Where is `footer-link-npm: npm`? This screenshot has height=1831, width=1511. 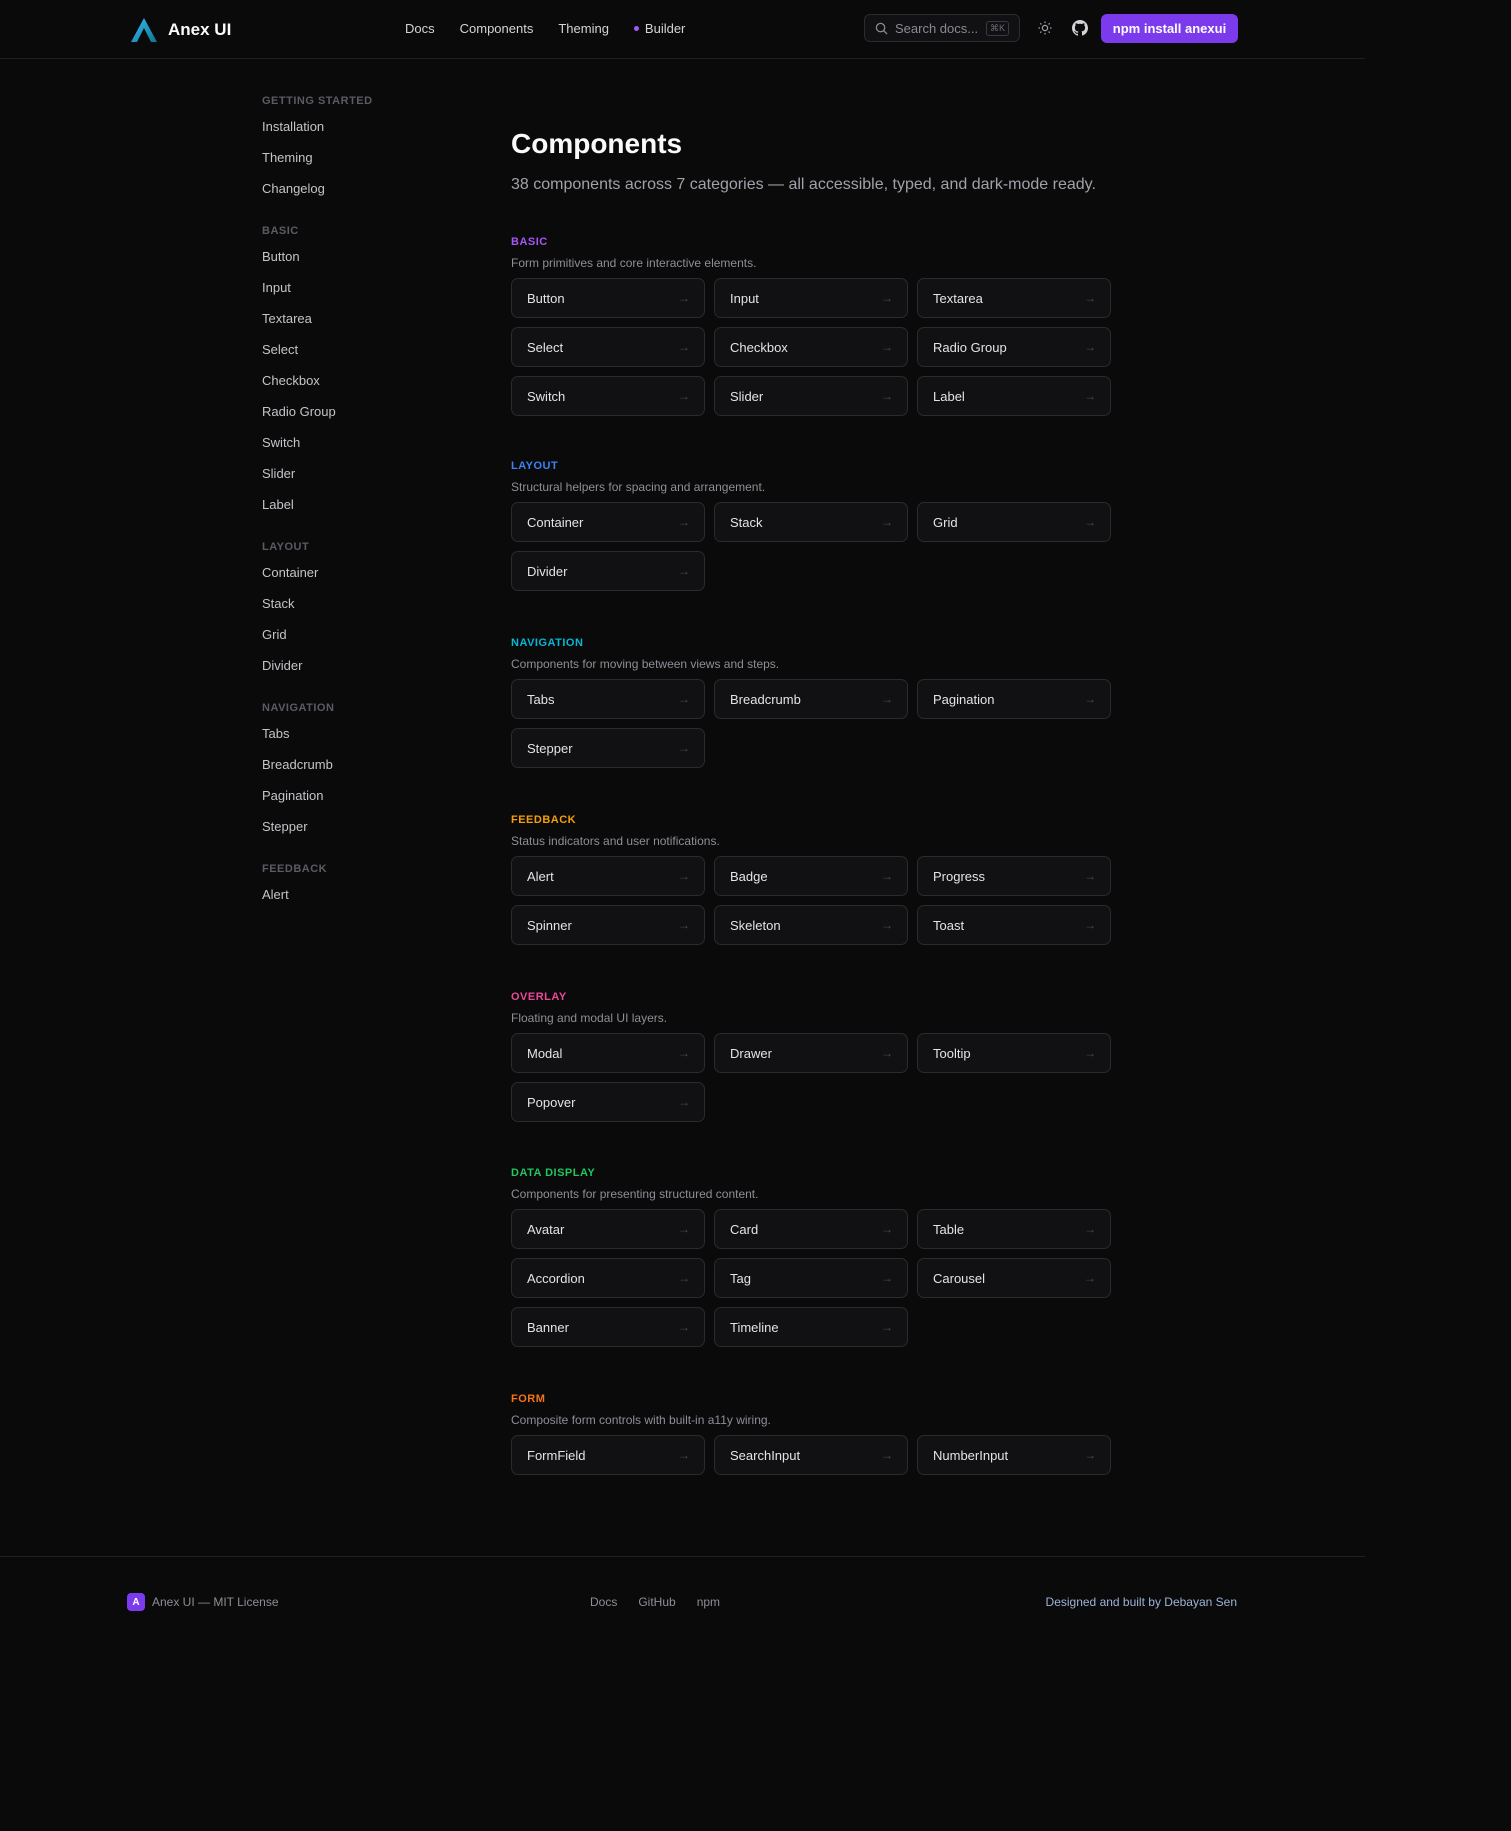 footer-link-npm: npm is located at coordinates (708, 1602).